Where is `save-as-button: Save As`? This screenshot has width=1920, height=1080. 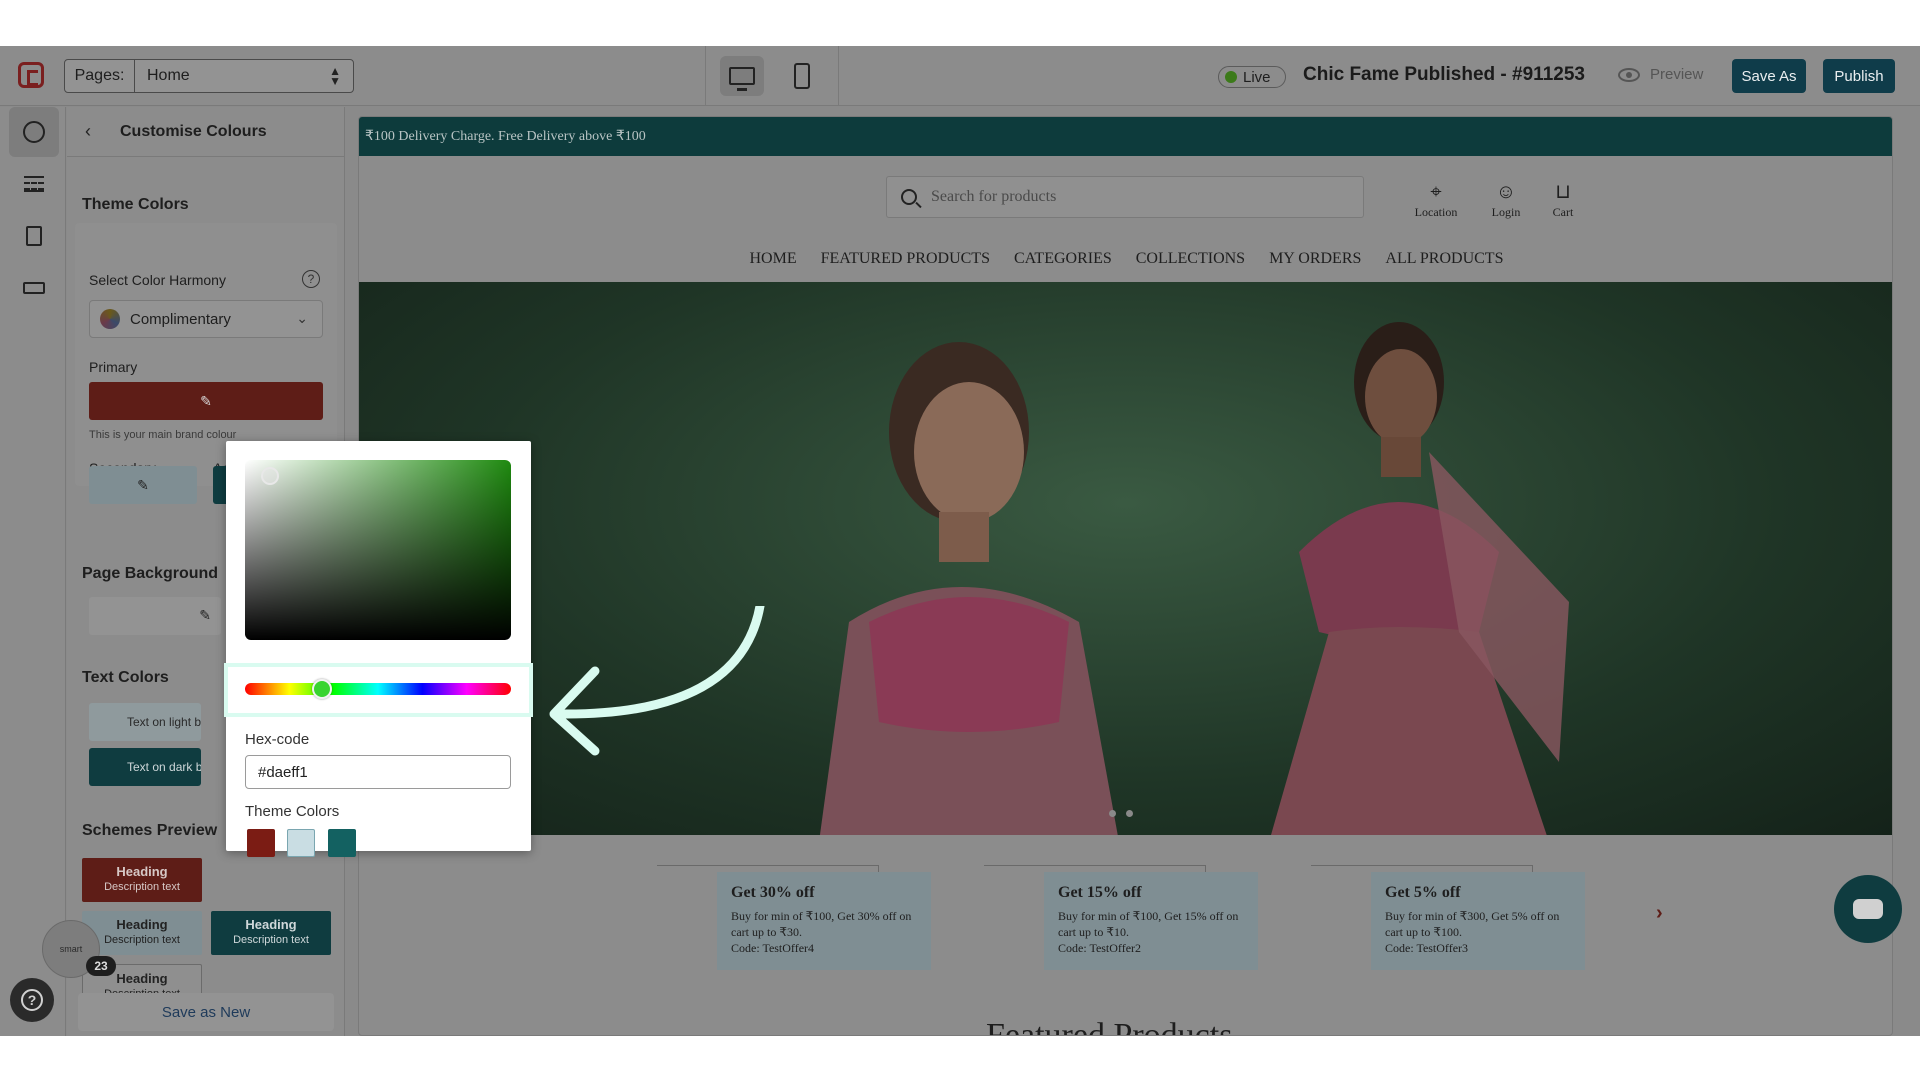
save-as-button: Save As is located at coordinates (1769, 76).